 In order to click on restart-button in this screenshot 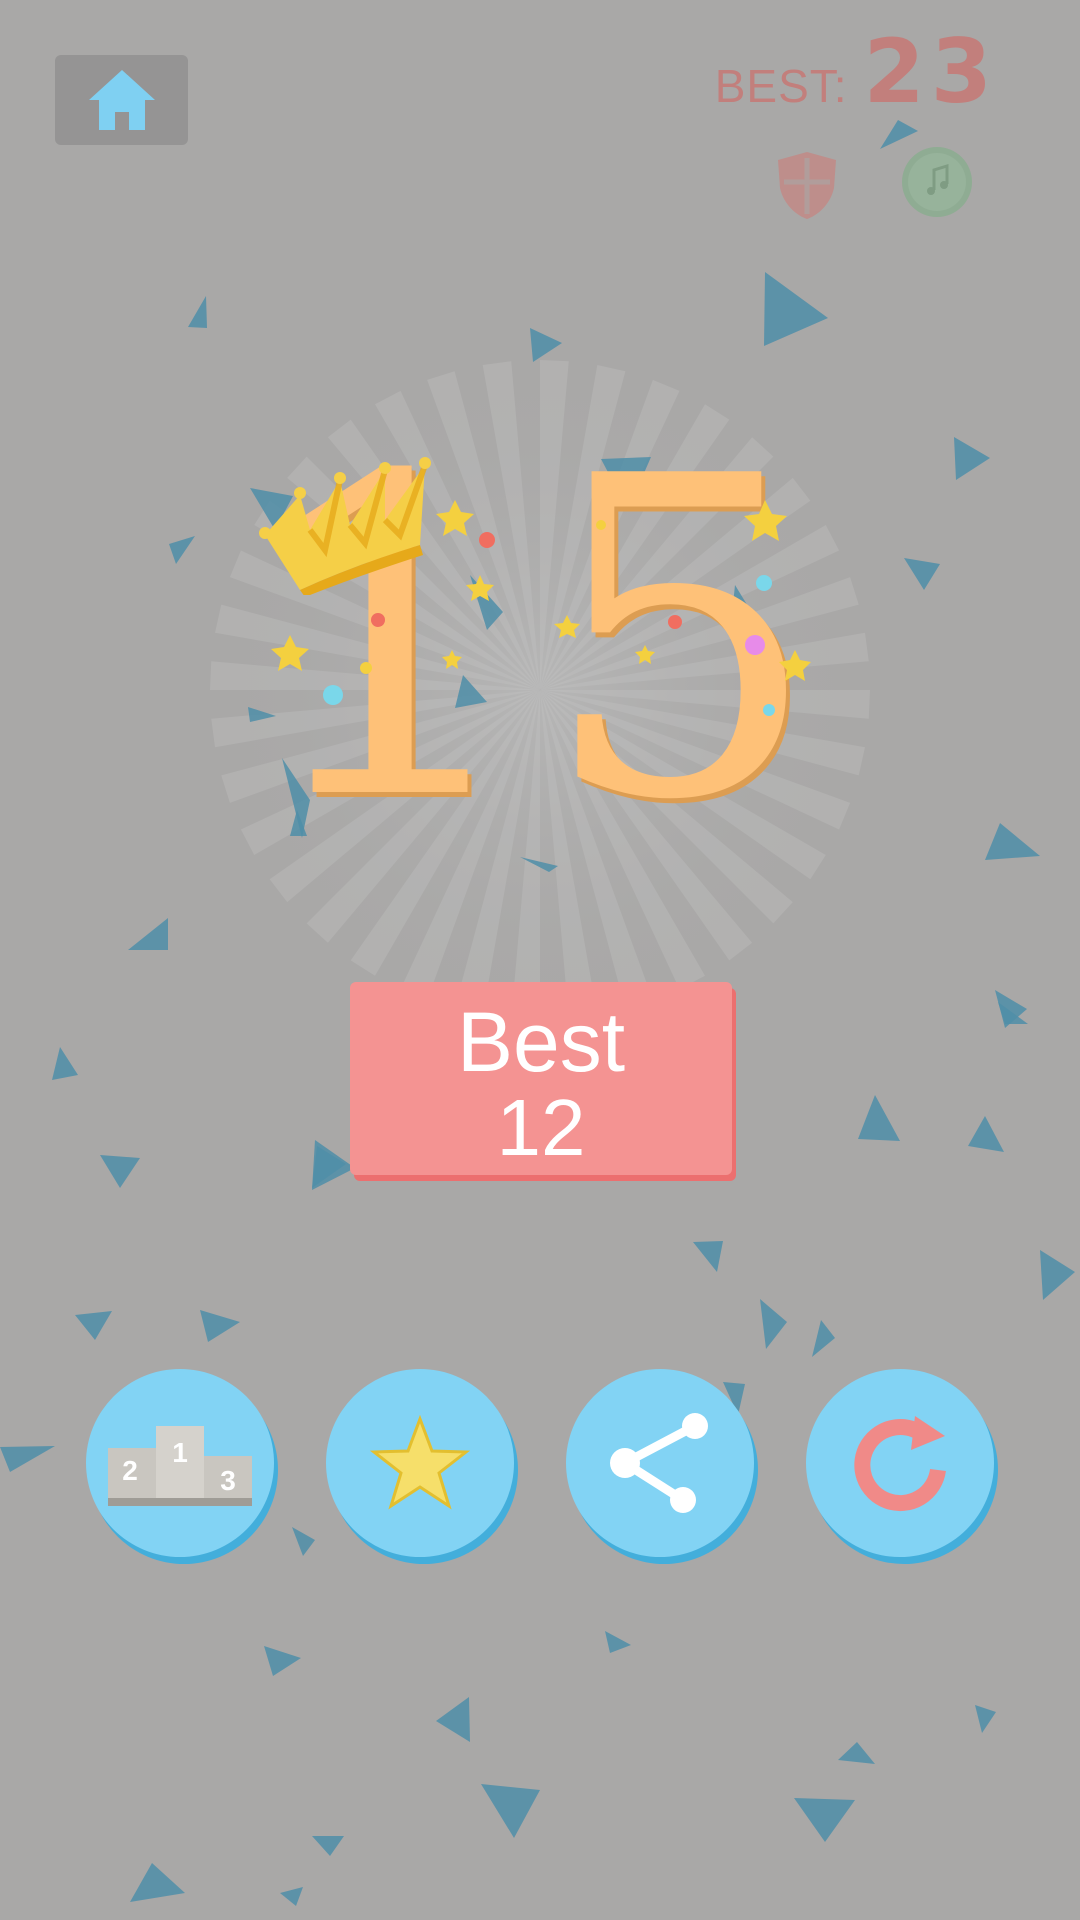, I will do `click(900, 1463)`.